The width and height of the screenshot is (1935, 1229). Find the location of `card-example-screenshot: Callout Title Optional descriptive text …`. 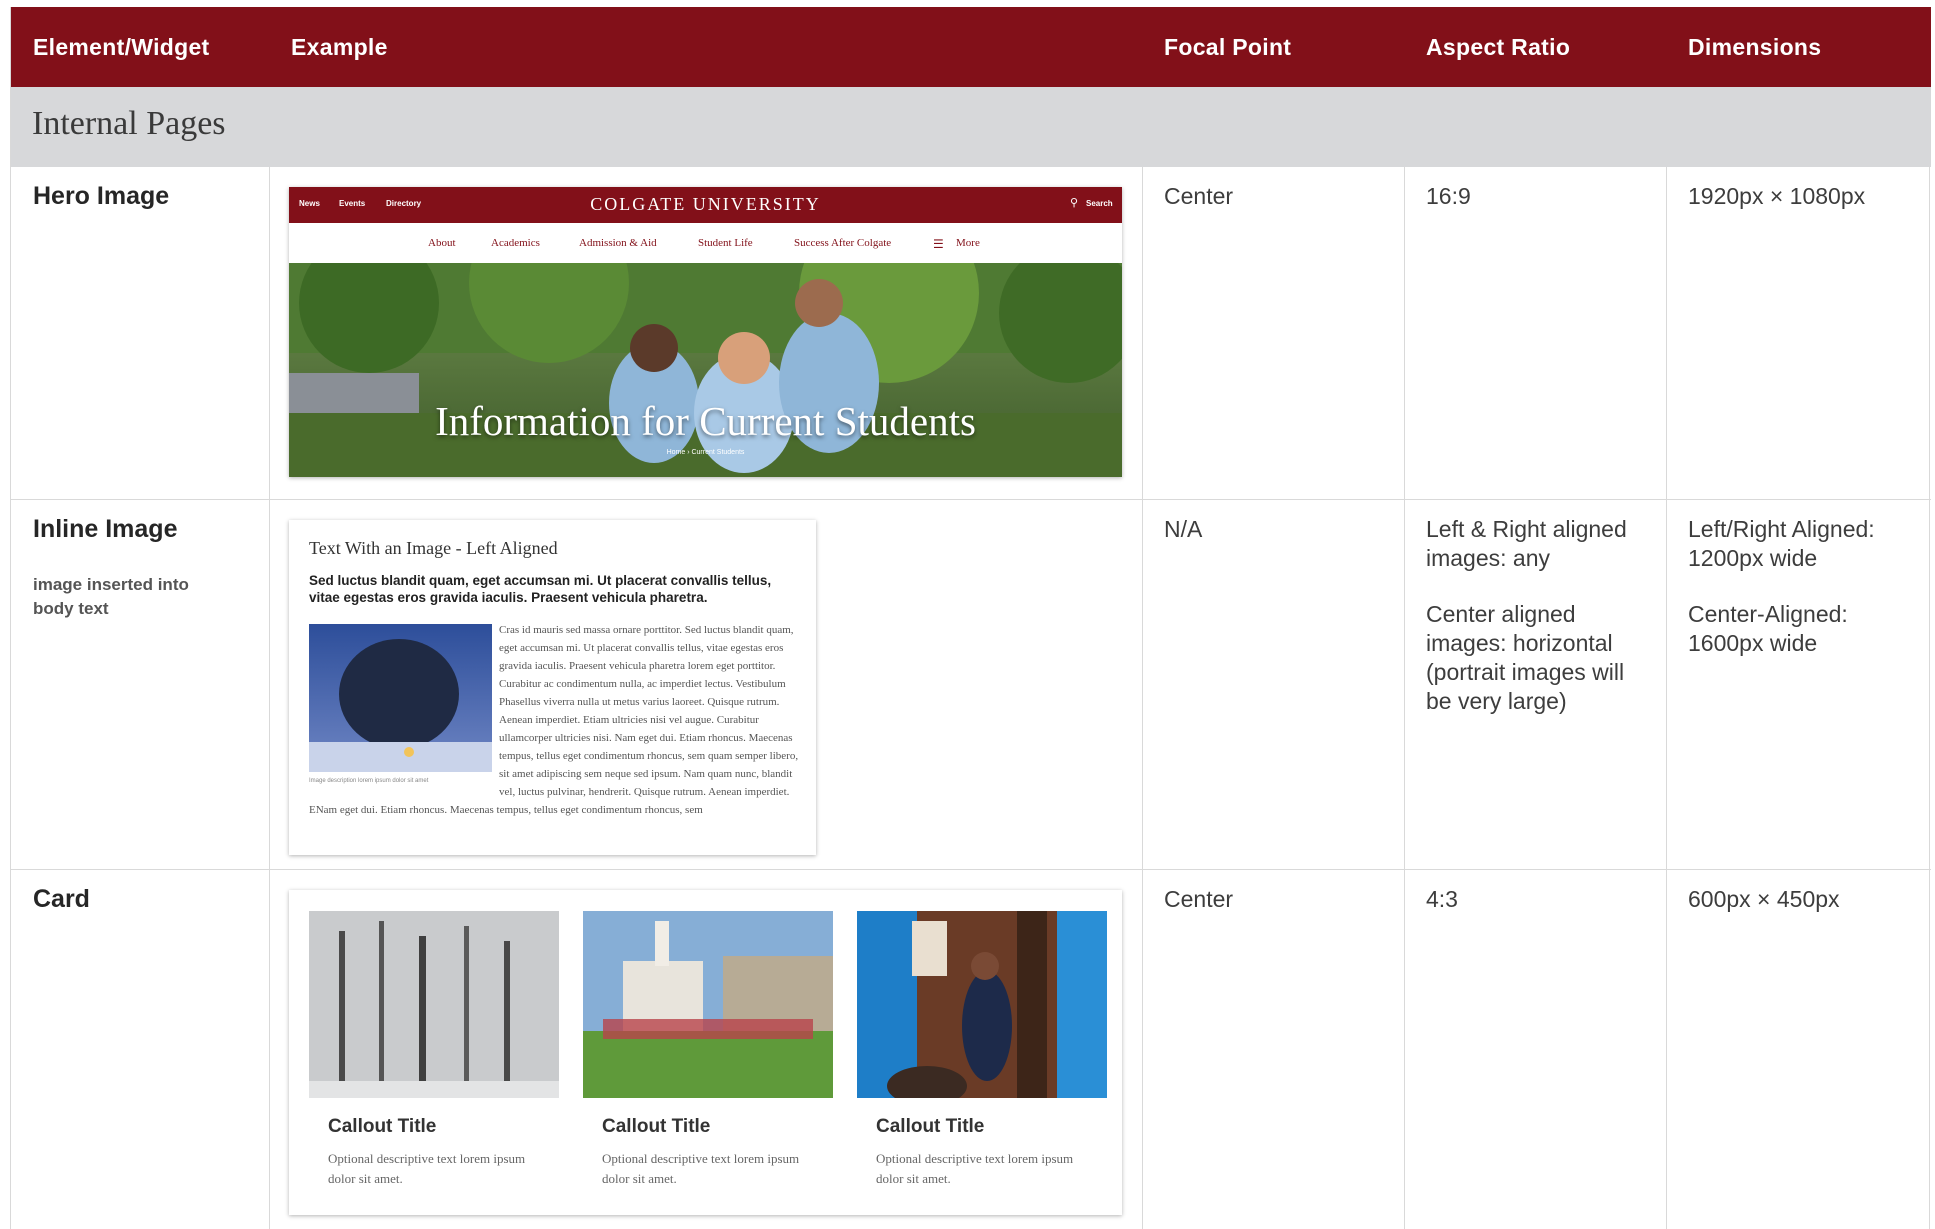

card-example-screenshot: Callout Title Optional descriptive text … is located at coordinates (705, 1052).